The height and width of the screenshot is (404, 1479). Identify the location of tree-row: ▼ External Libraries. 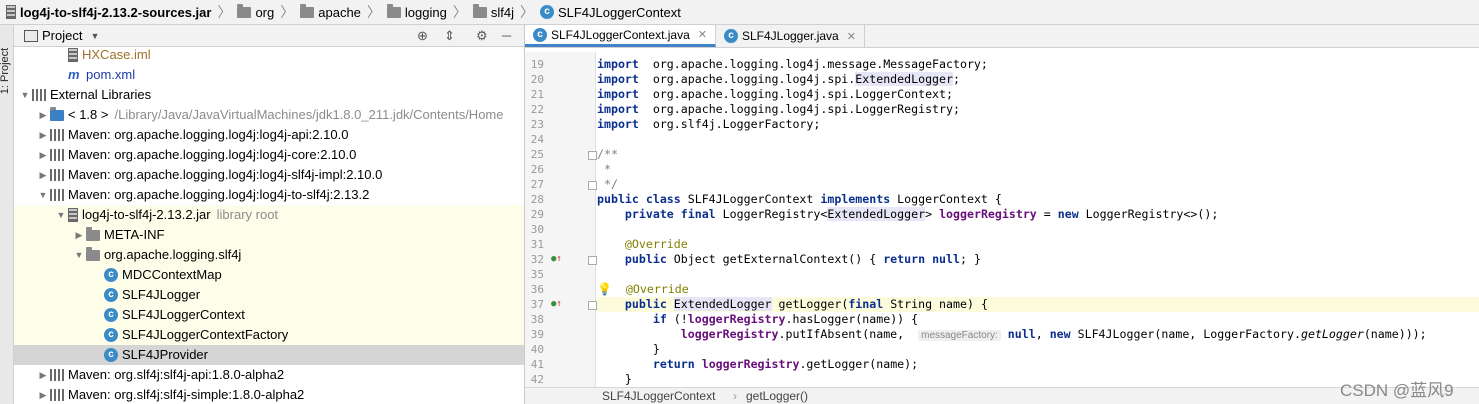
(269, 95).